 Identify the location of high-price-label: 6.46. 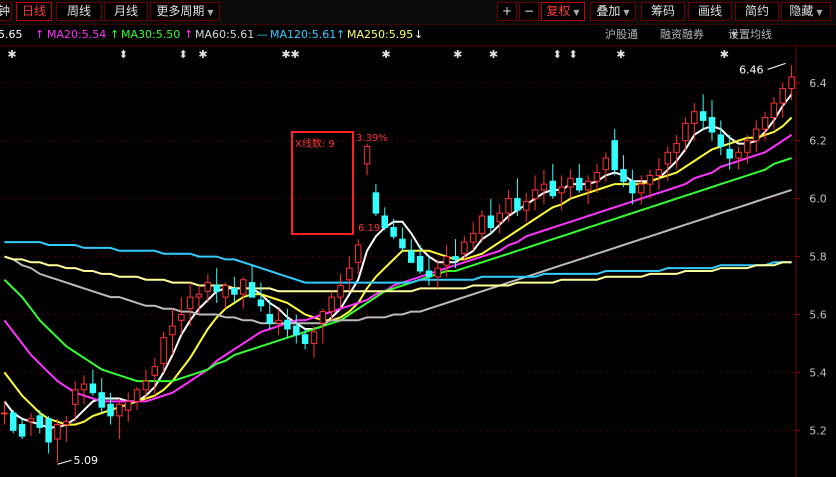
(751, 69).